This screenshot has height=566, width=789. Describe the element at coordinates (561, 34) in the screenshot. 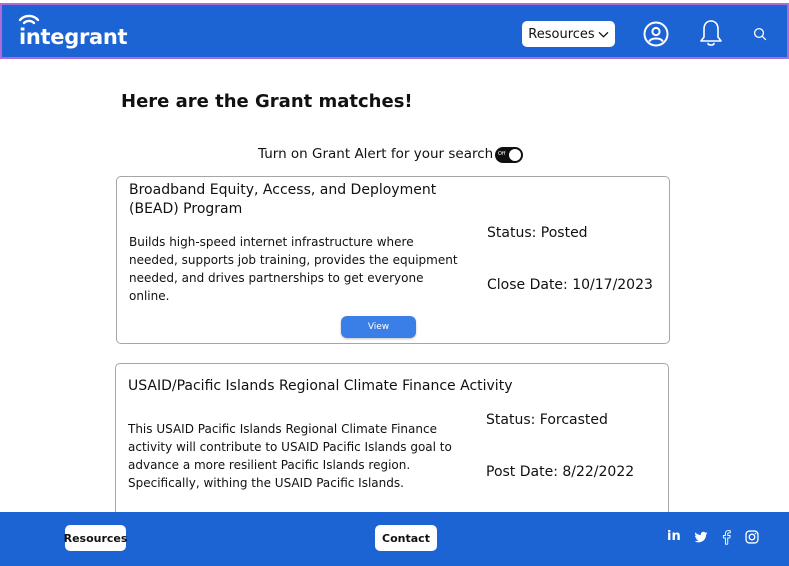

I see `resources-label: Resources` at that location.